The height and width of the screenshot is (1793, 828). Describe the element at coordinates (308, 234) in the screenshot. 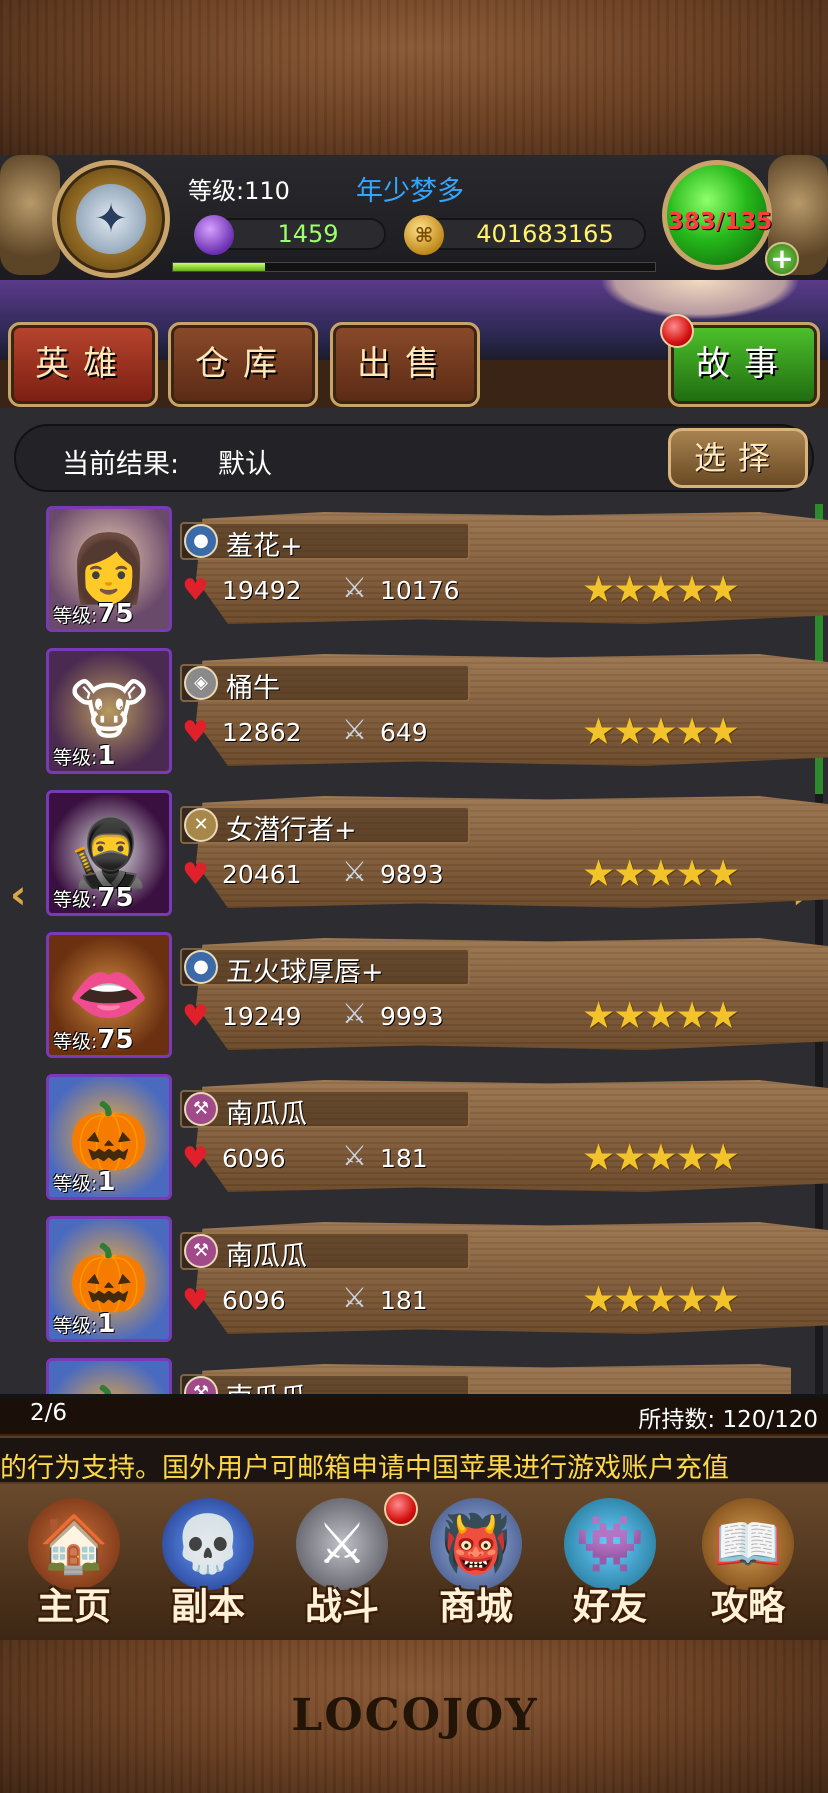

I see `gems-value: 1459` at that location.